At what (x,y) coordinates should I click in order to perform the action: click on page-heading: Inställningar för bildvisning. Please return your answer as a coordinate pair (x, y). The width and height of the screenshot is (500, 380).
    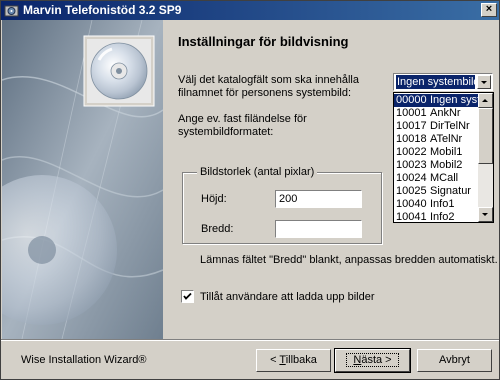
    Looking at the image, I should click on (263, 41).